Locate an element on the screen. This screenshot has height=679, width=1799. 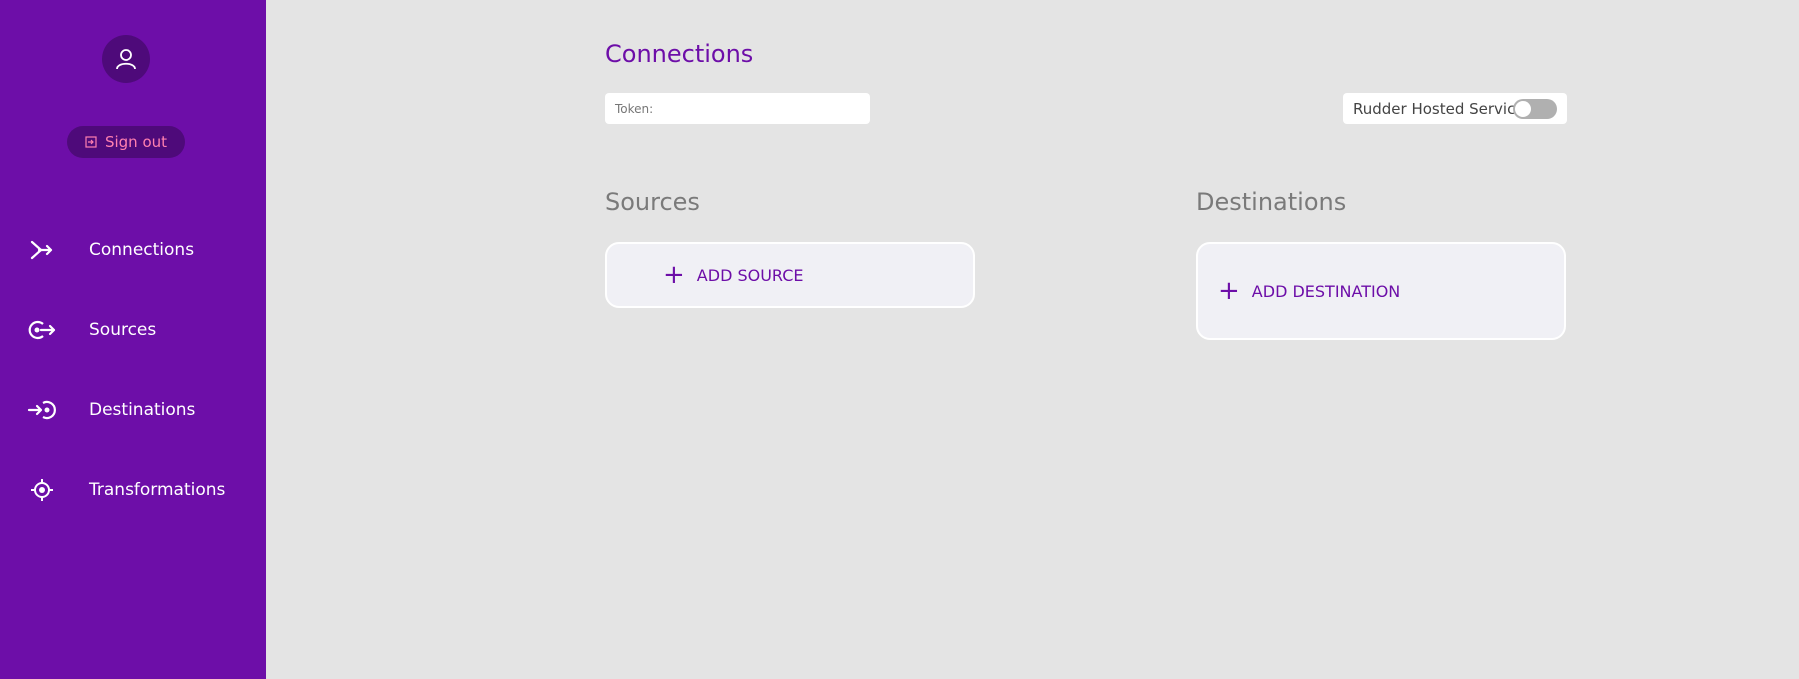
add-destination-button: + ADD DESTINATION is located at coordinates (1381, 291).